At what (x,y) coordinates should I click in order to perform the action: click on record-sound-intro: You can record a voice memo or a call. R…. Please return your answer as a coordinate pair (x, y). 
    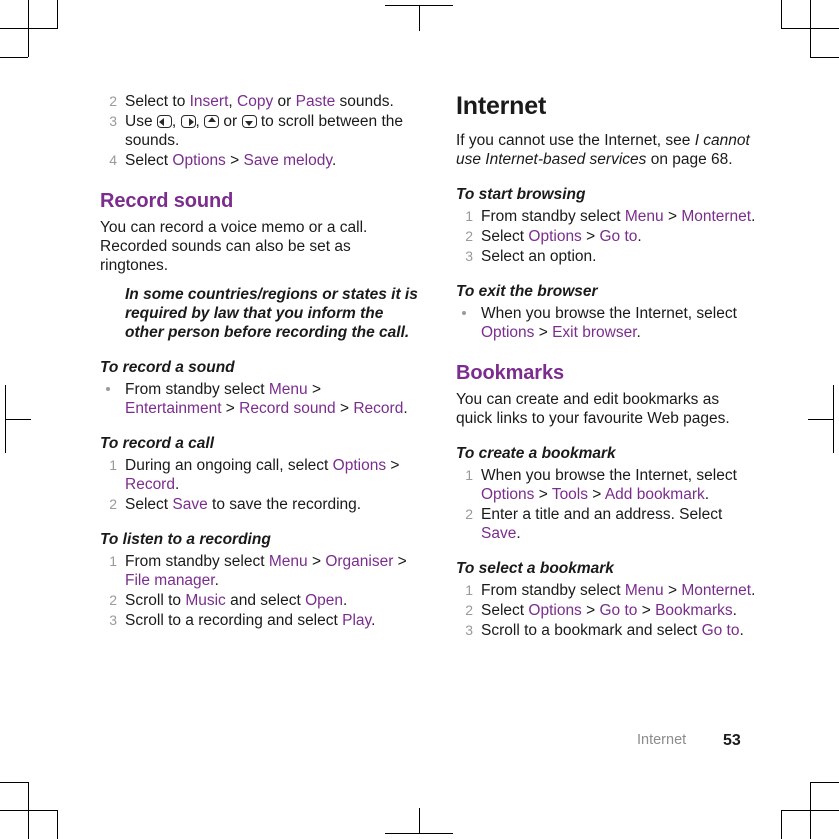
    Looking at the image, I should click on (234, 246).